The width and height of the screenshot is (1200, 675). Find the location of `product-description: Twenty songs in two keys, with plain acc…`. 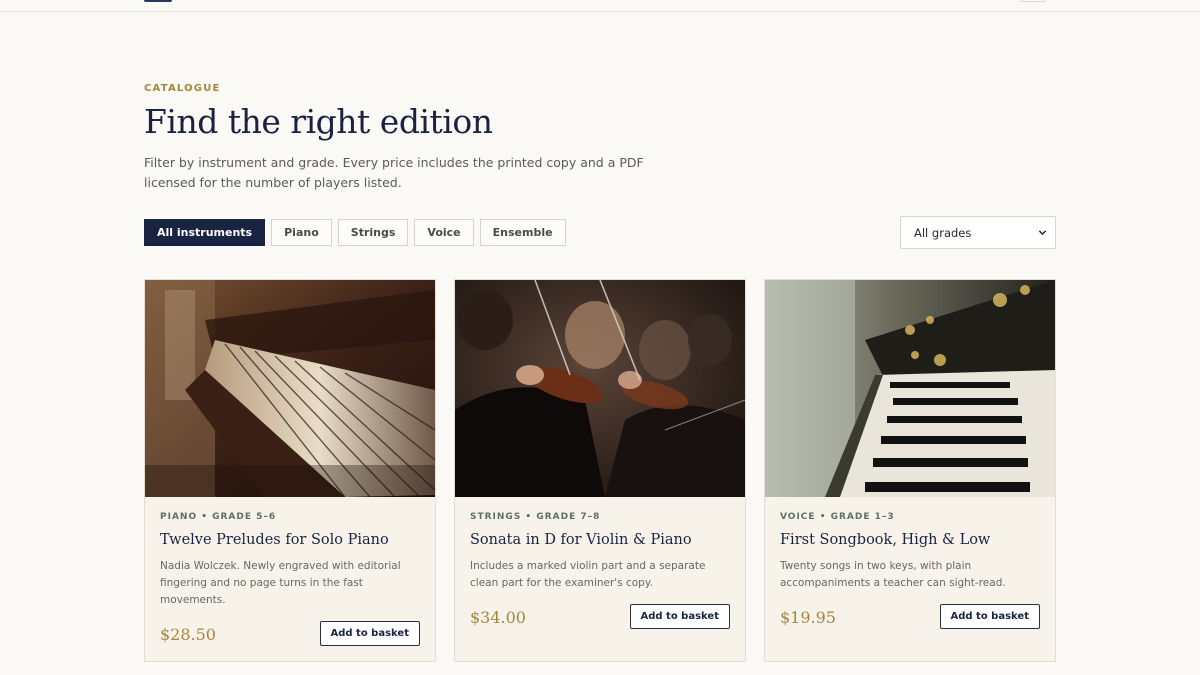

product-description: Twenty songs in two keys, with plain acc… is located at coordinates (893, 574).